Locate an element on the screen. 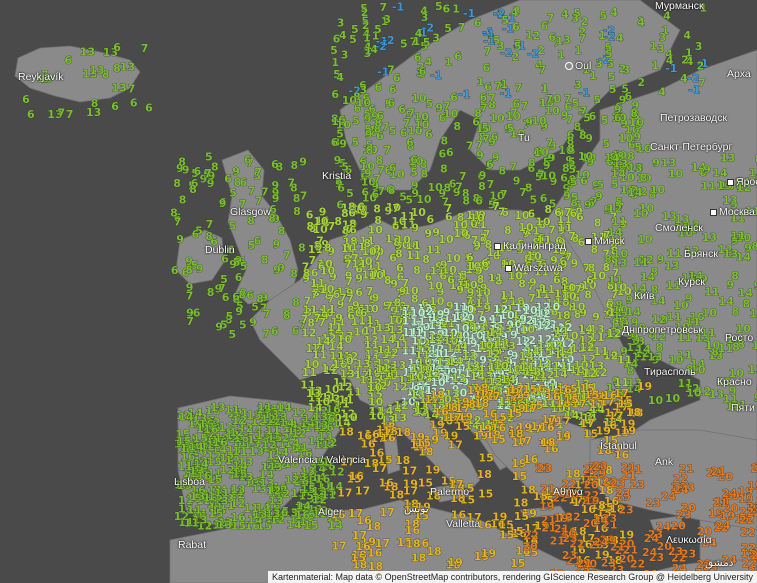 The image size is (757, 583). city-label-tiraspol: Тирасполь is located at coordinates (670, 372).